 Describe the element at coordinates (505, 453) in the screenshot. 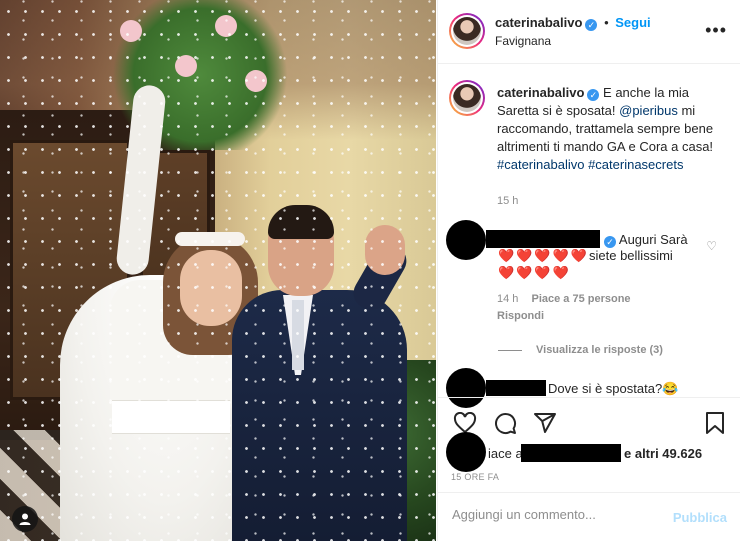

I see `likes-summary: iace a` at that location.